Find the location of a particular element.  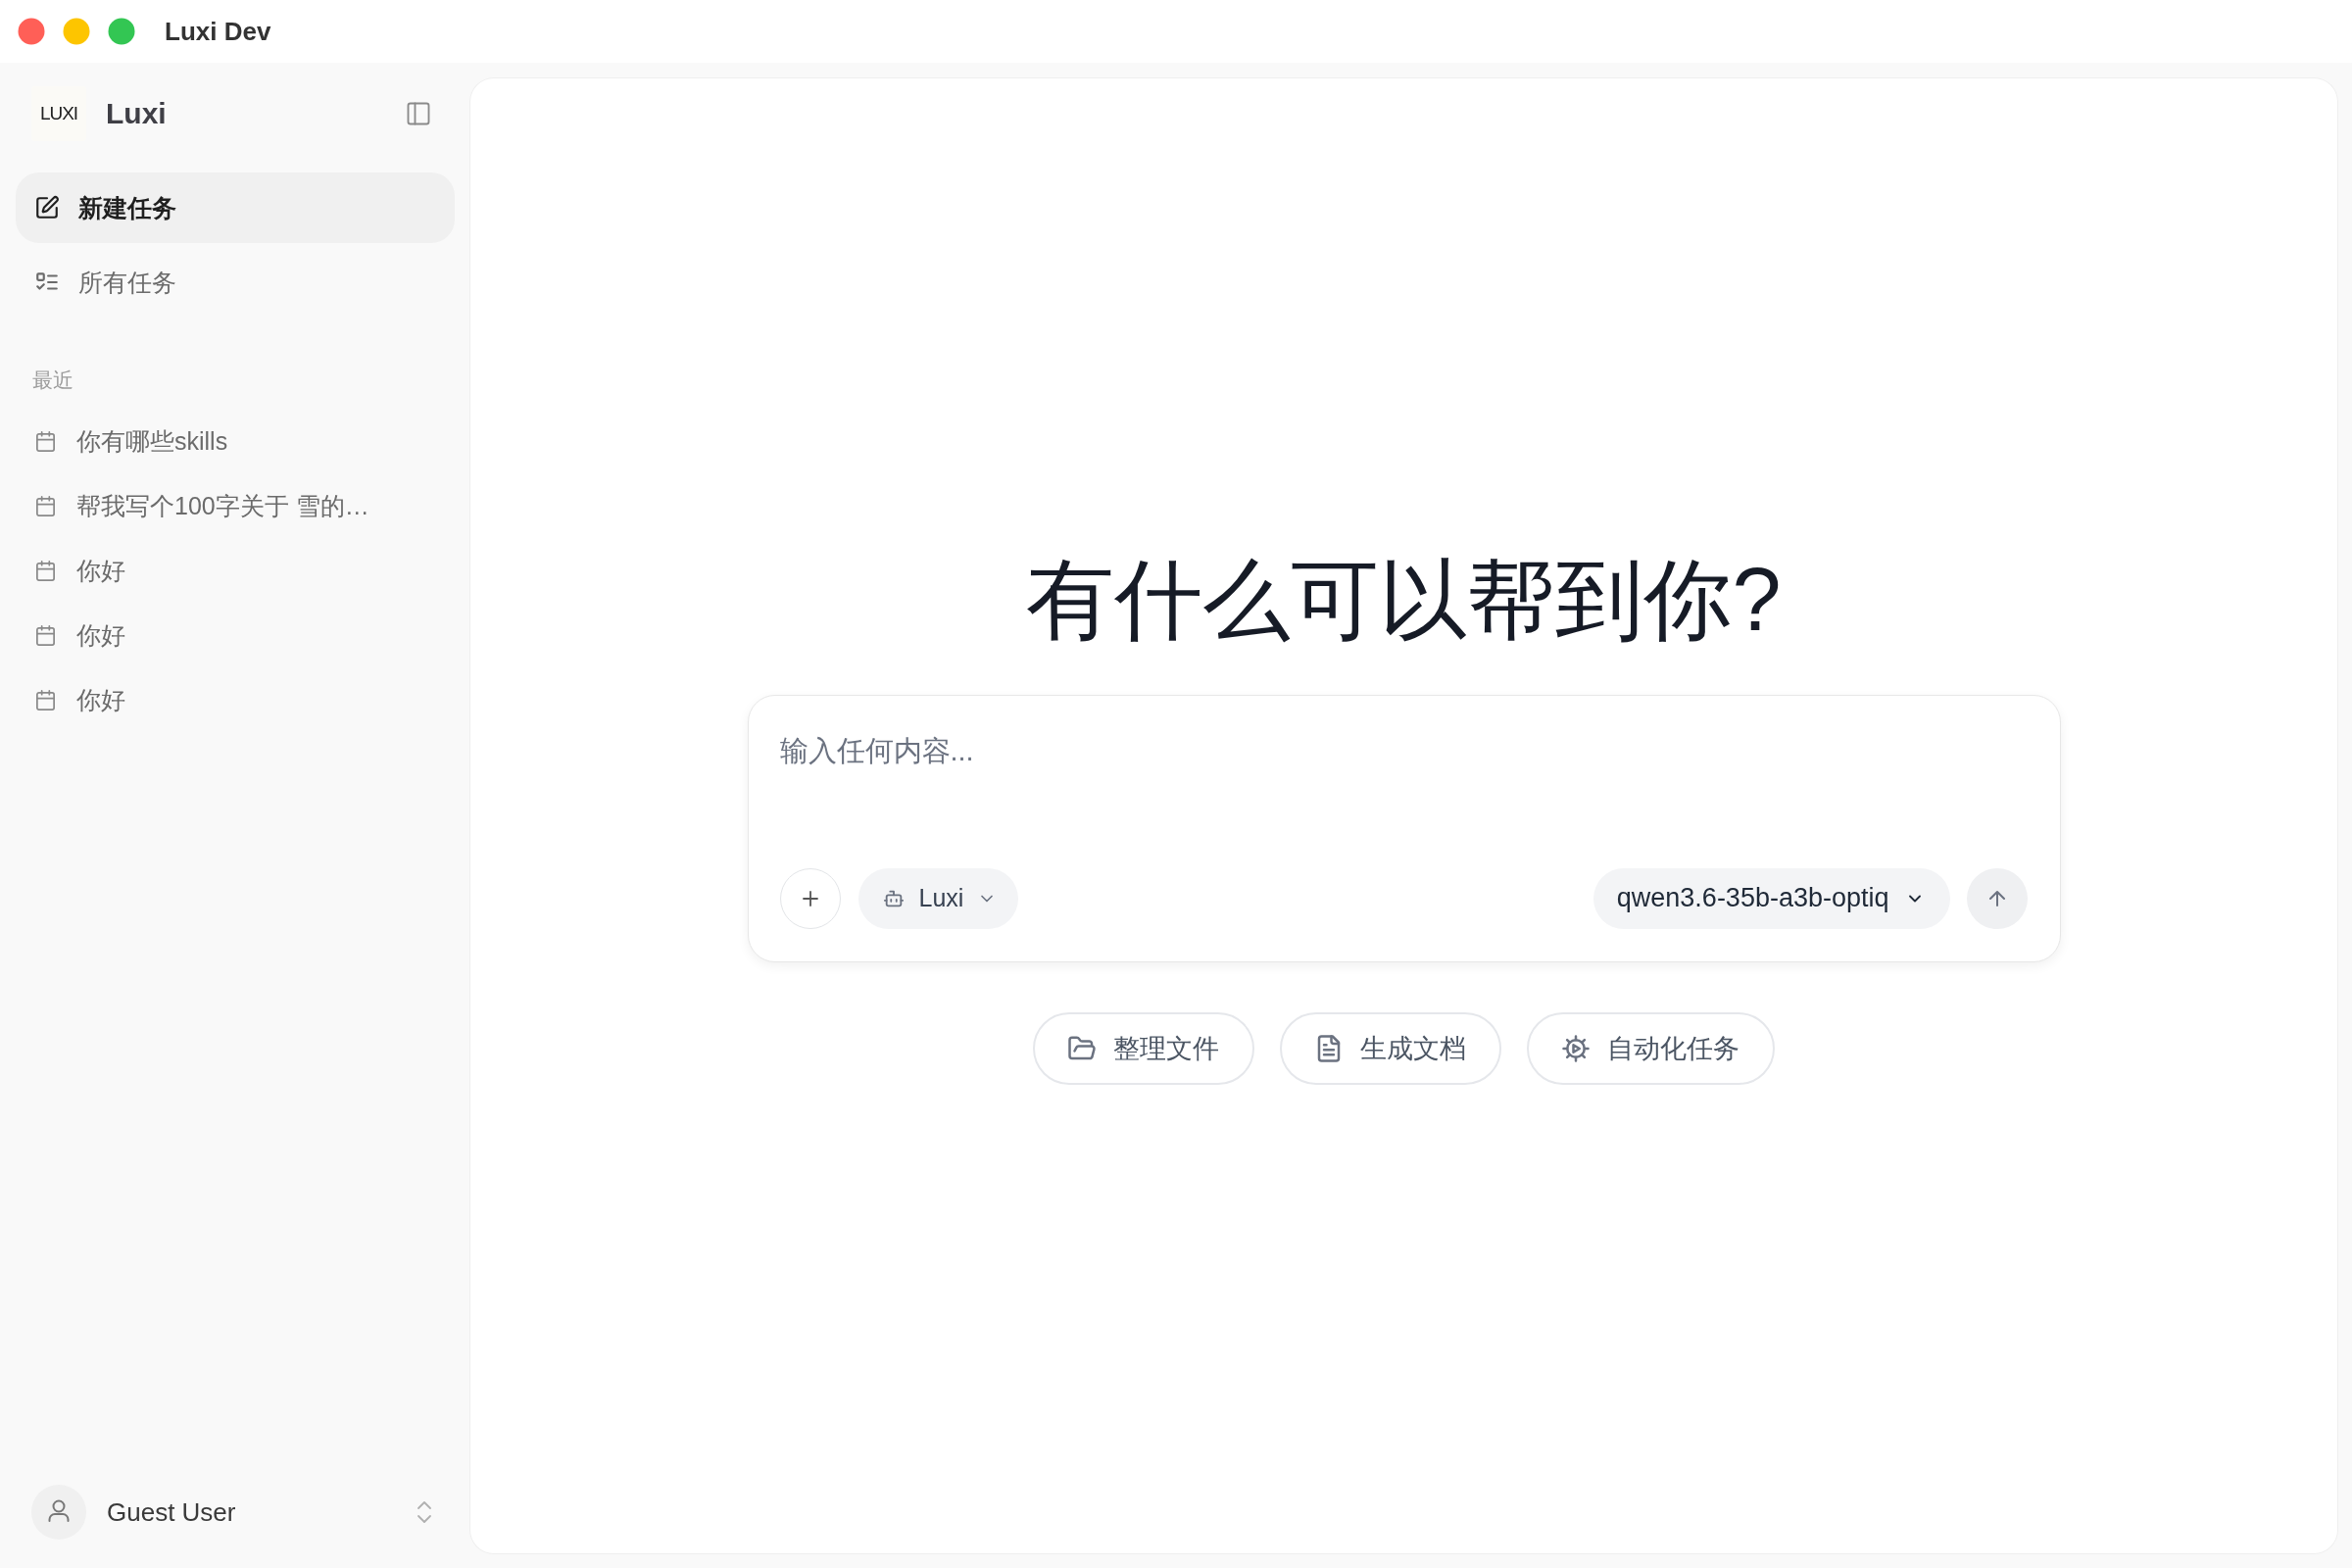

user-avatar-icon is located at coordinates (58, 1512).